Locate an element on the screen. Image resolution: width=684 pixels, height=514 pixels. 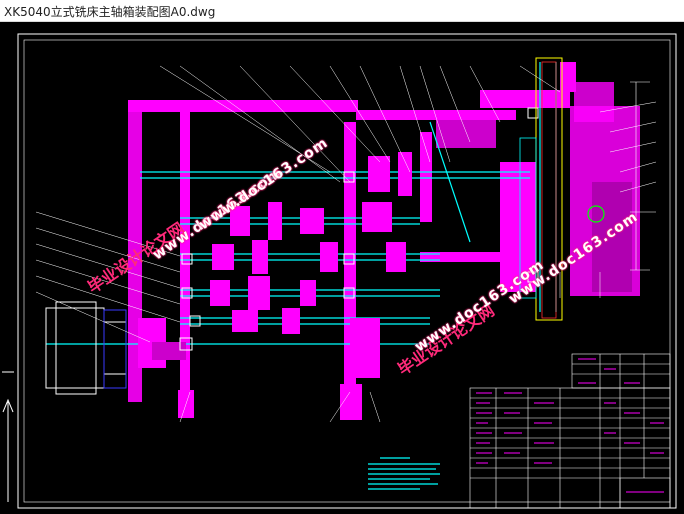
motor is located at coordinates (86, 348).